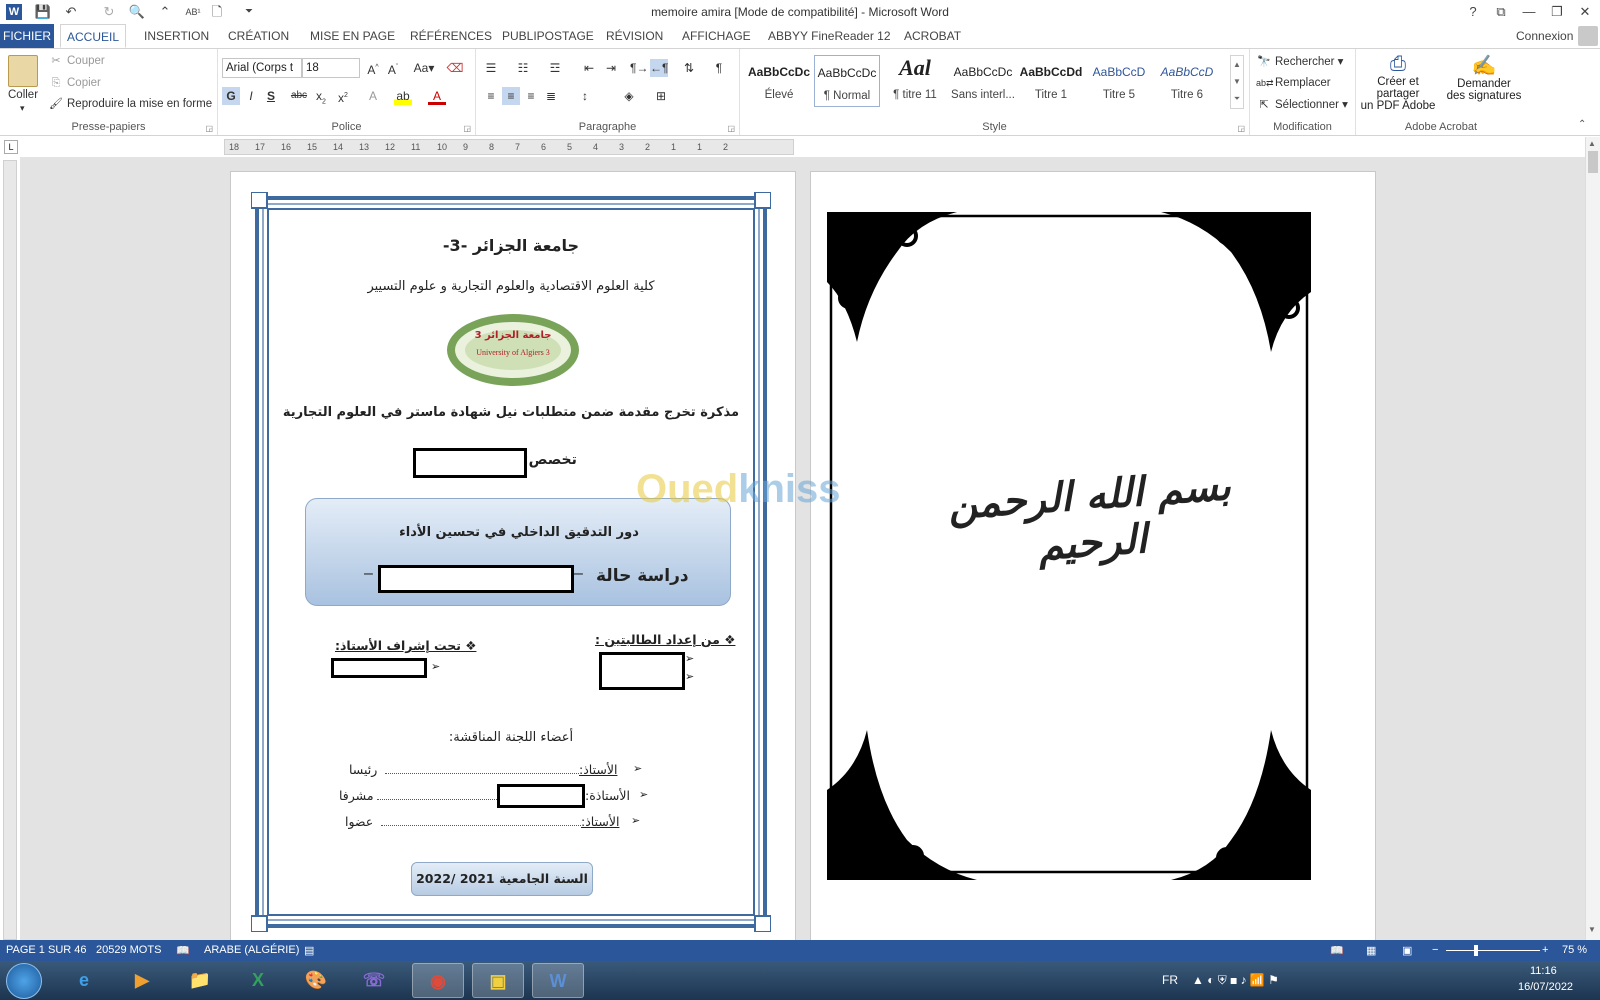 This screenshot has width=1600, height=1000. What do you see at coordinates (1529, 12) in the screenshot?
I see `minimize-button: —` at bounding box center [1529, 12].